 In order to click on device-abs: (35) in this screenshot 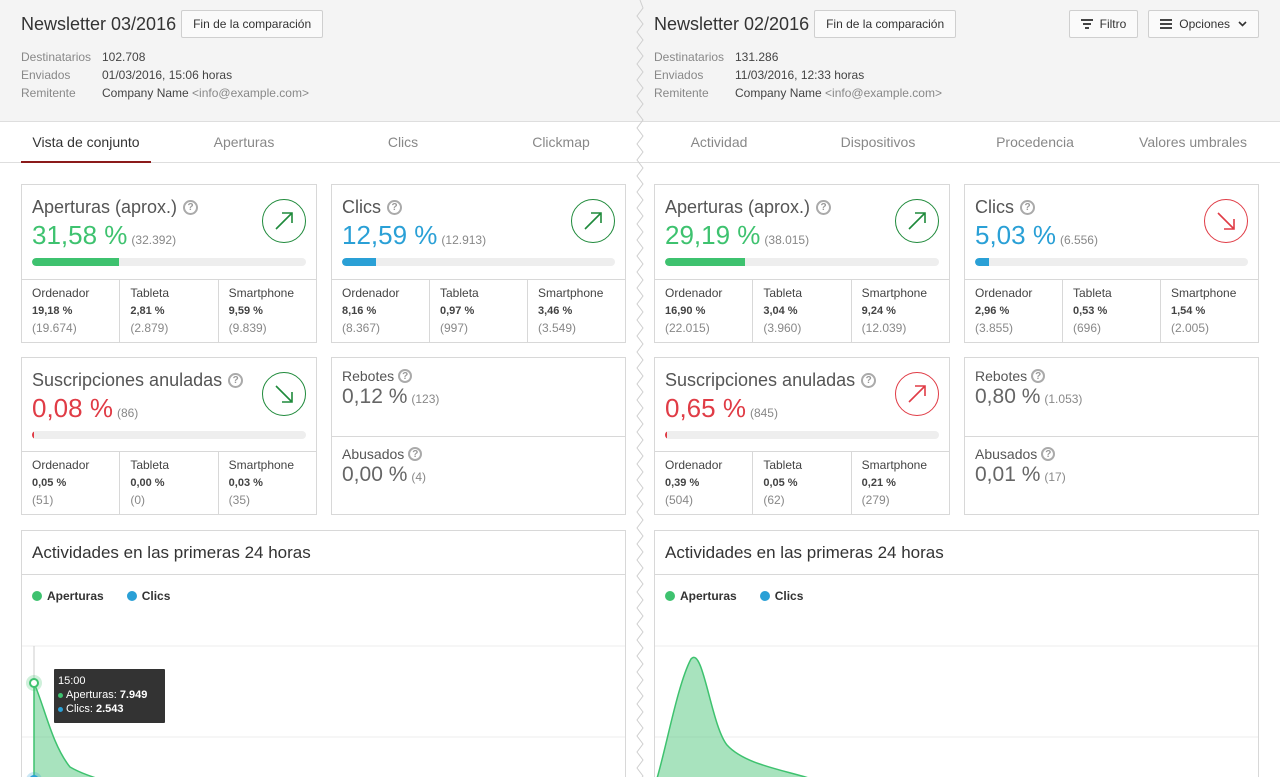, I will do `click(239, 500)`.